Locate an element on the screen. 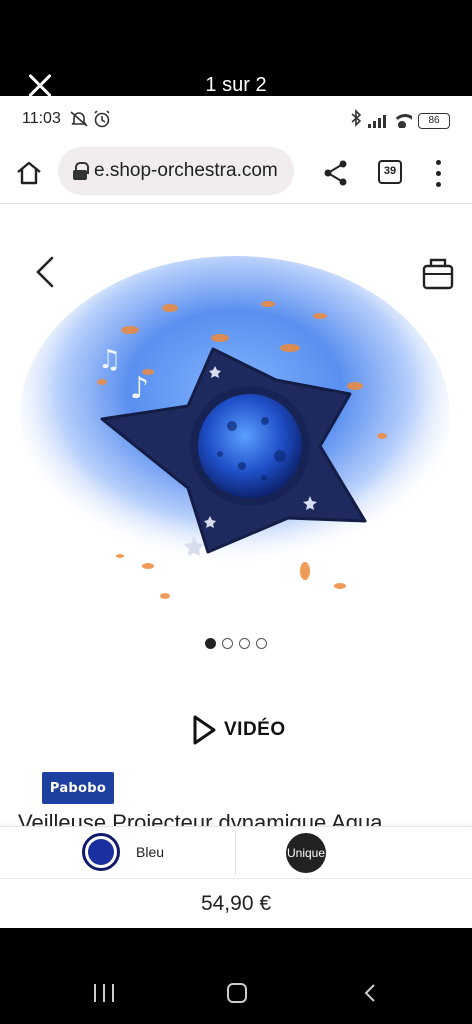  back-nav-icon is located at coordinates (370, 993).